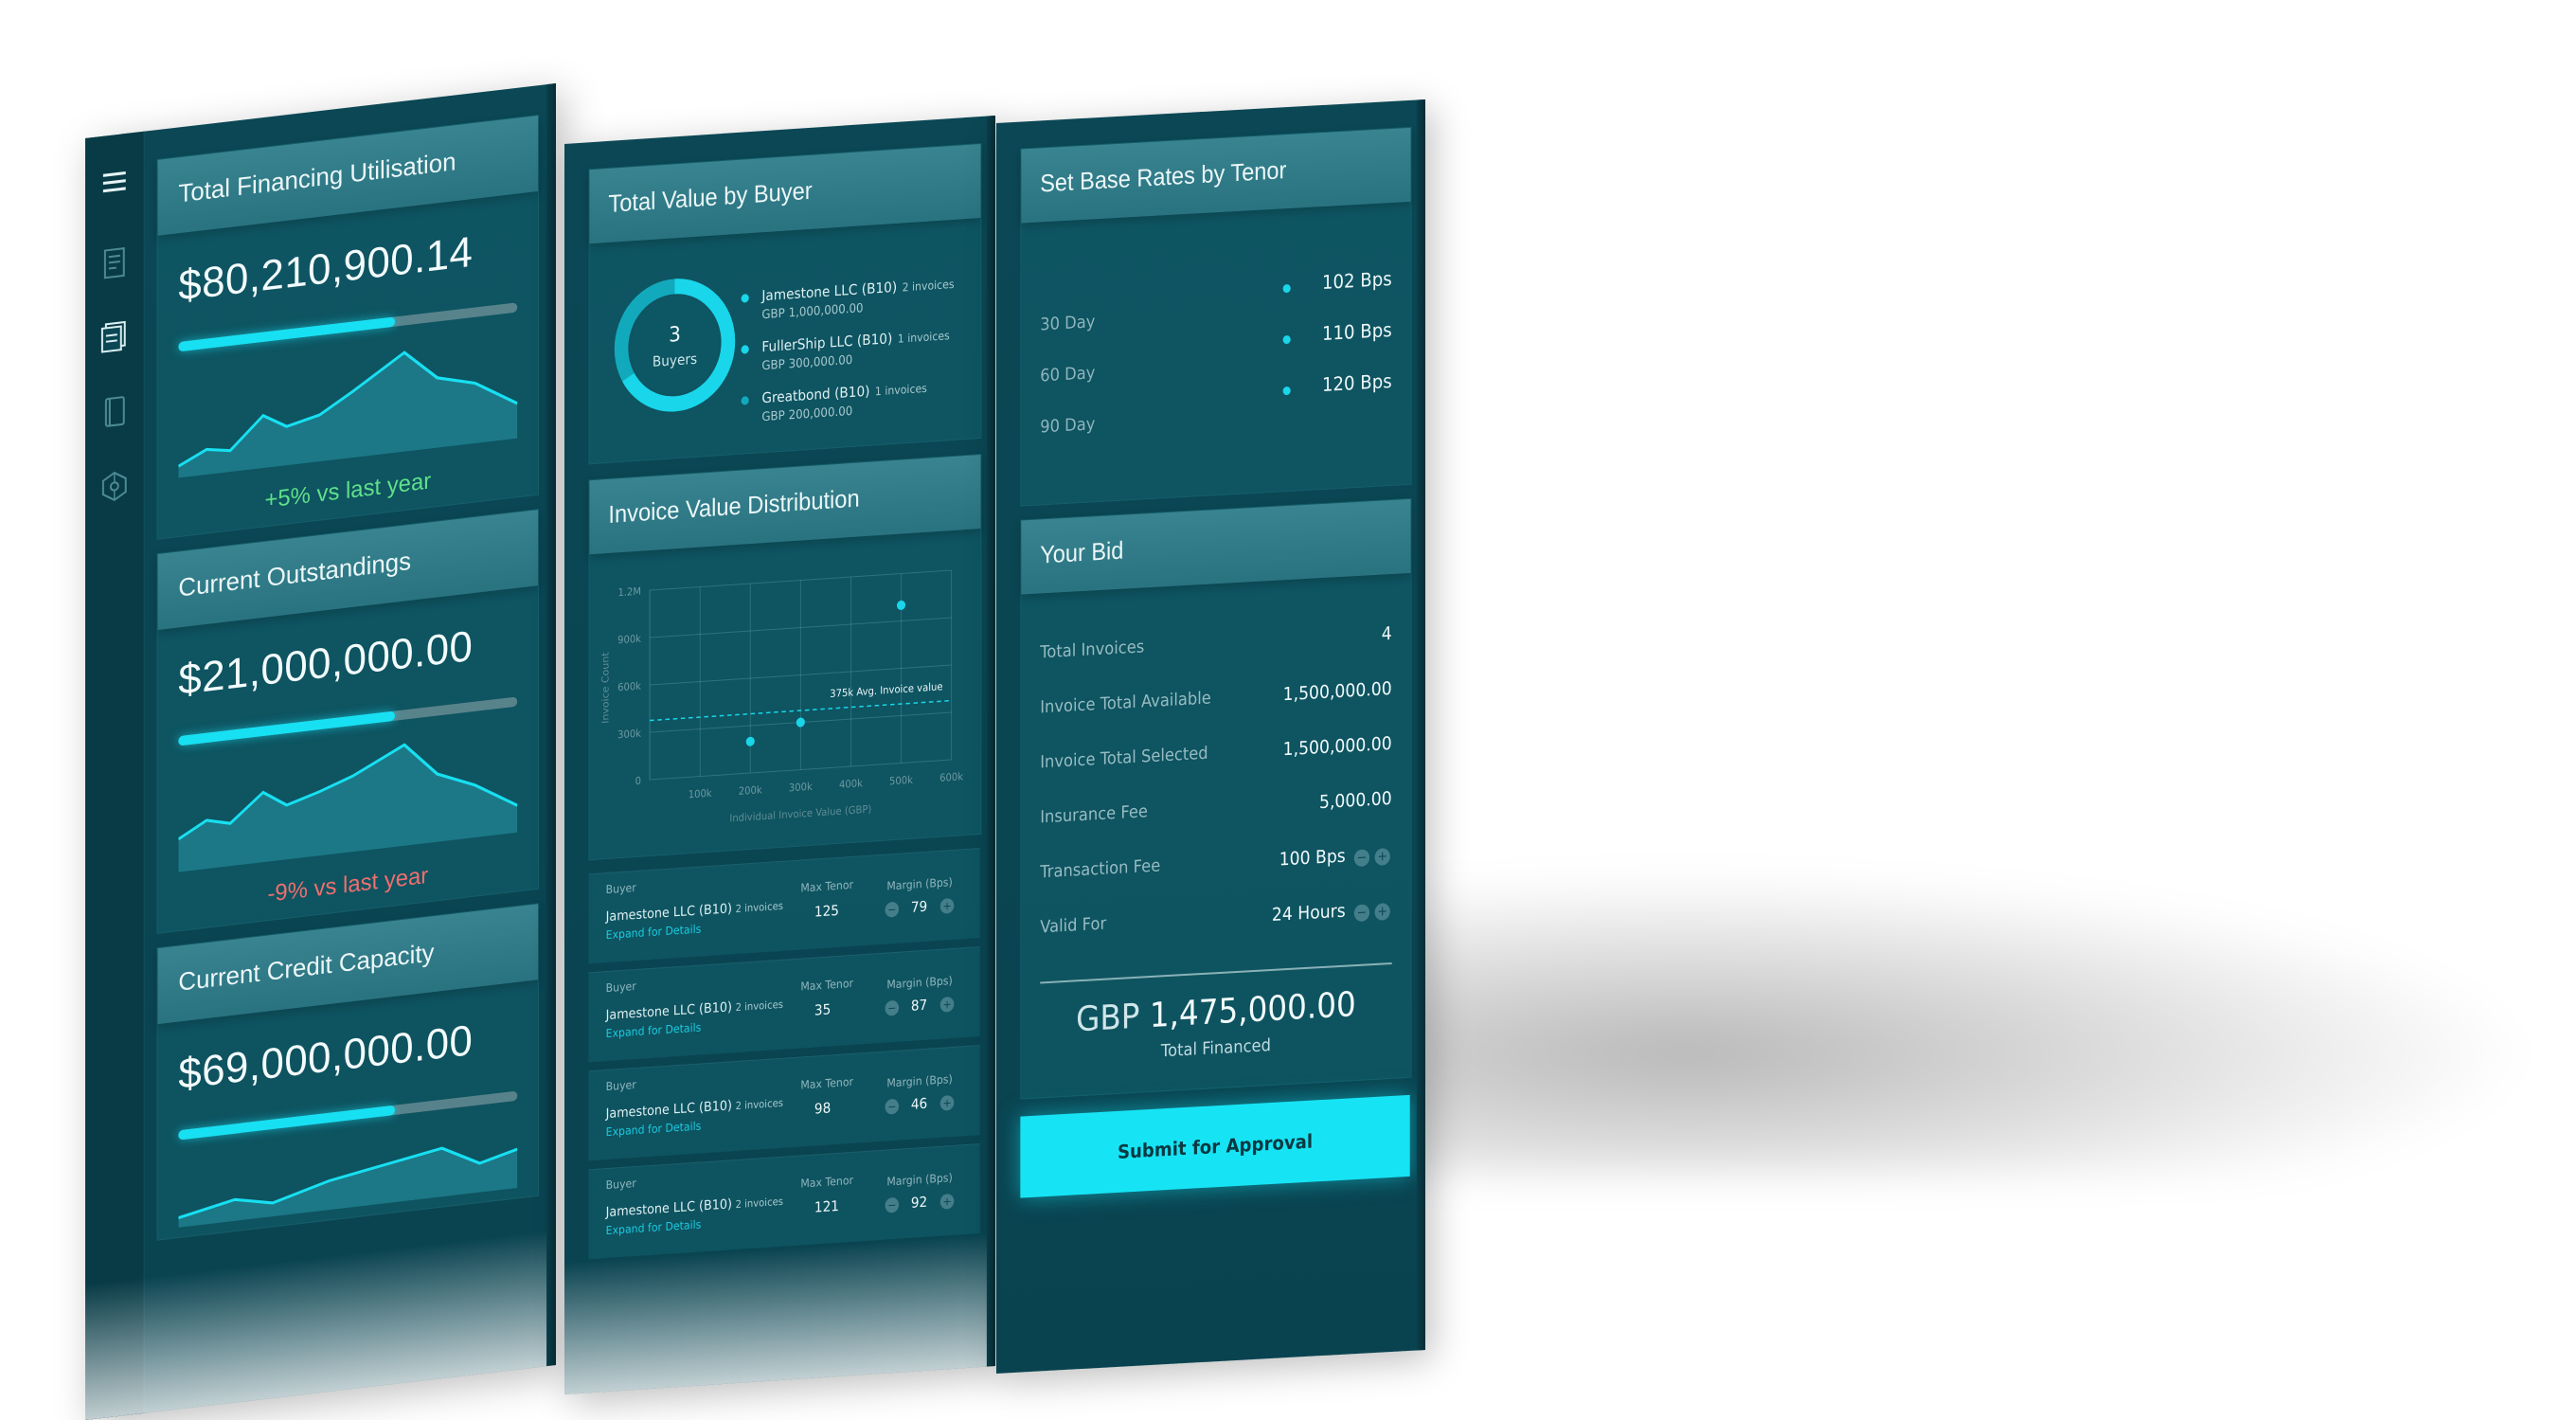 The image size is (2576, 1420). What do you see at coordinates (919, 1006) in the screenshot?
I see `margin-value: 87` at bounding box center [919, 1006].